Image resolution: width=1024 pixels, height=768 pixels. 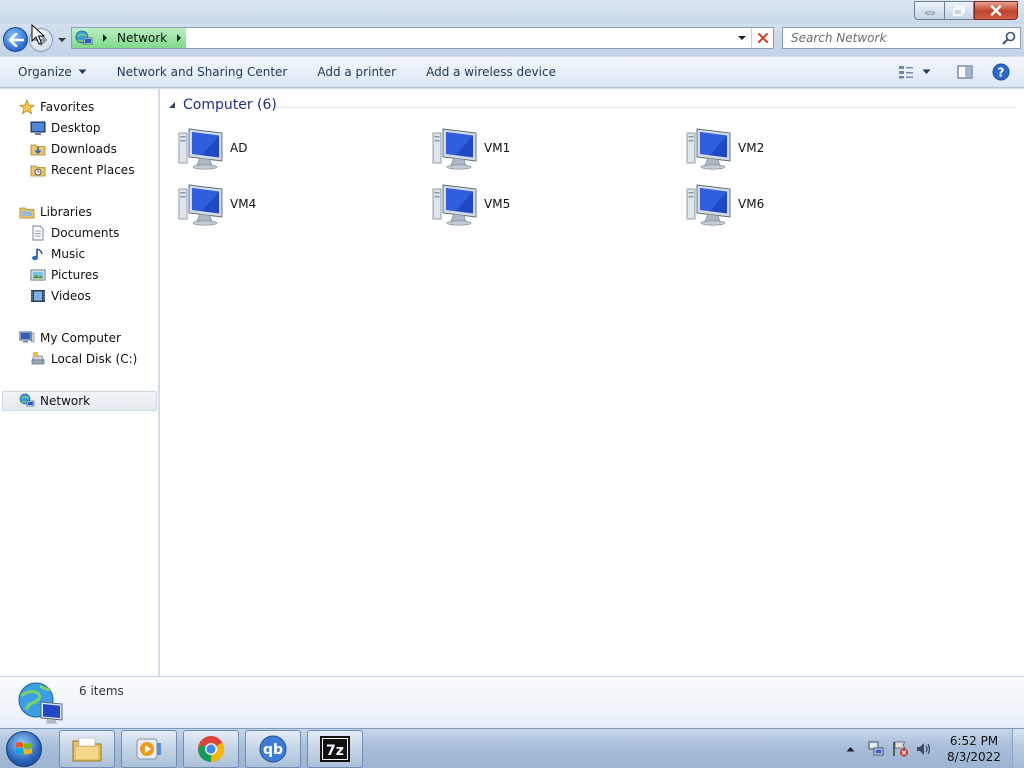 I want to click on qbittorrent-icon: qb, so click(x=273, y=749).